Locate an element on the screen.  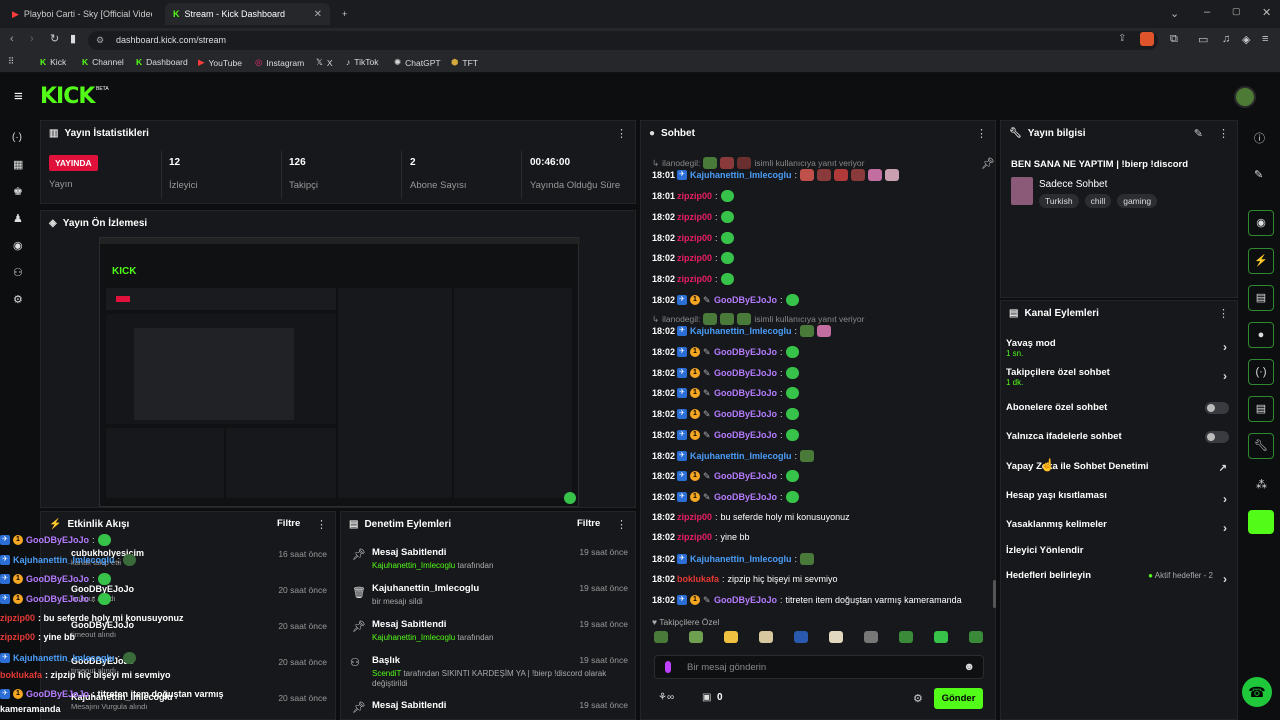
chat-settings-icon: ⚙ is located at coordinates (918, 698).